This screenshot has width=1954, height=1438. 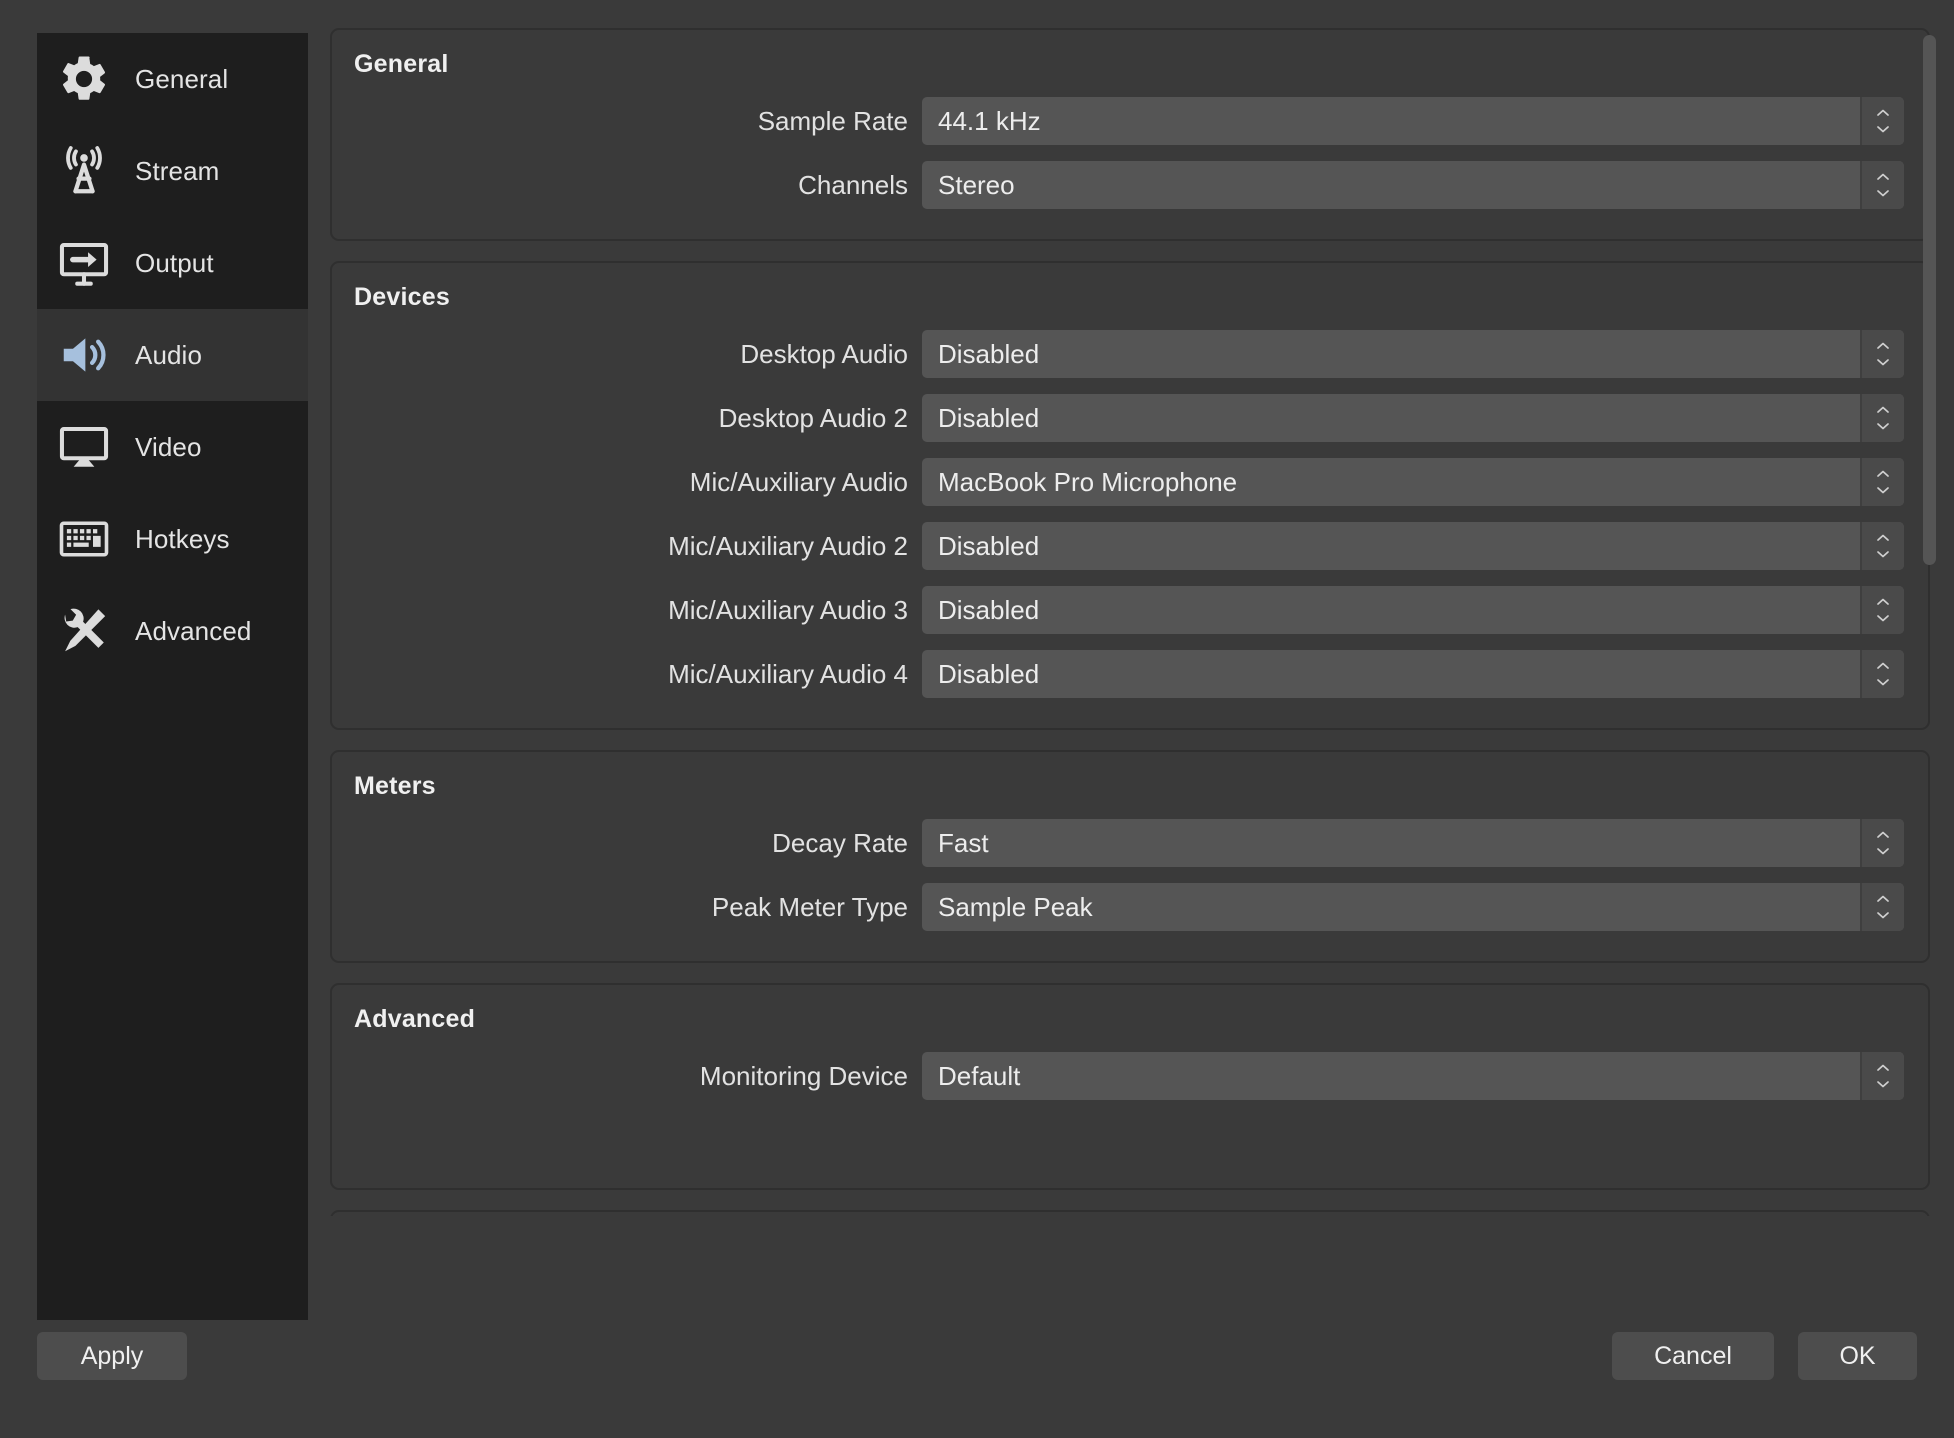 I want to click on setting-row-monitoring-device: Monitoring Device Default, so click(x=1118, y=1076).